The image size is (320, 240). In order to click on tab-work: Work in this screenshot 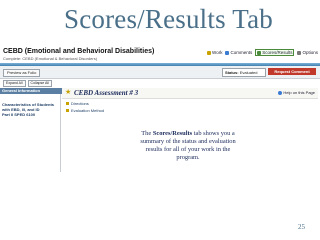, I will do `click(214, 52)`.